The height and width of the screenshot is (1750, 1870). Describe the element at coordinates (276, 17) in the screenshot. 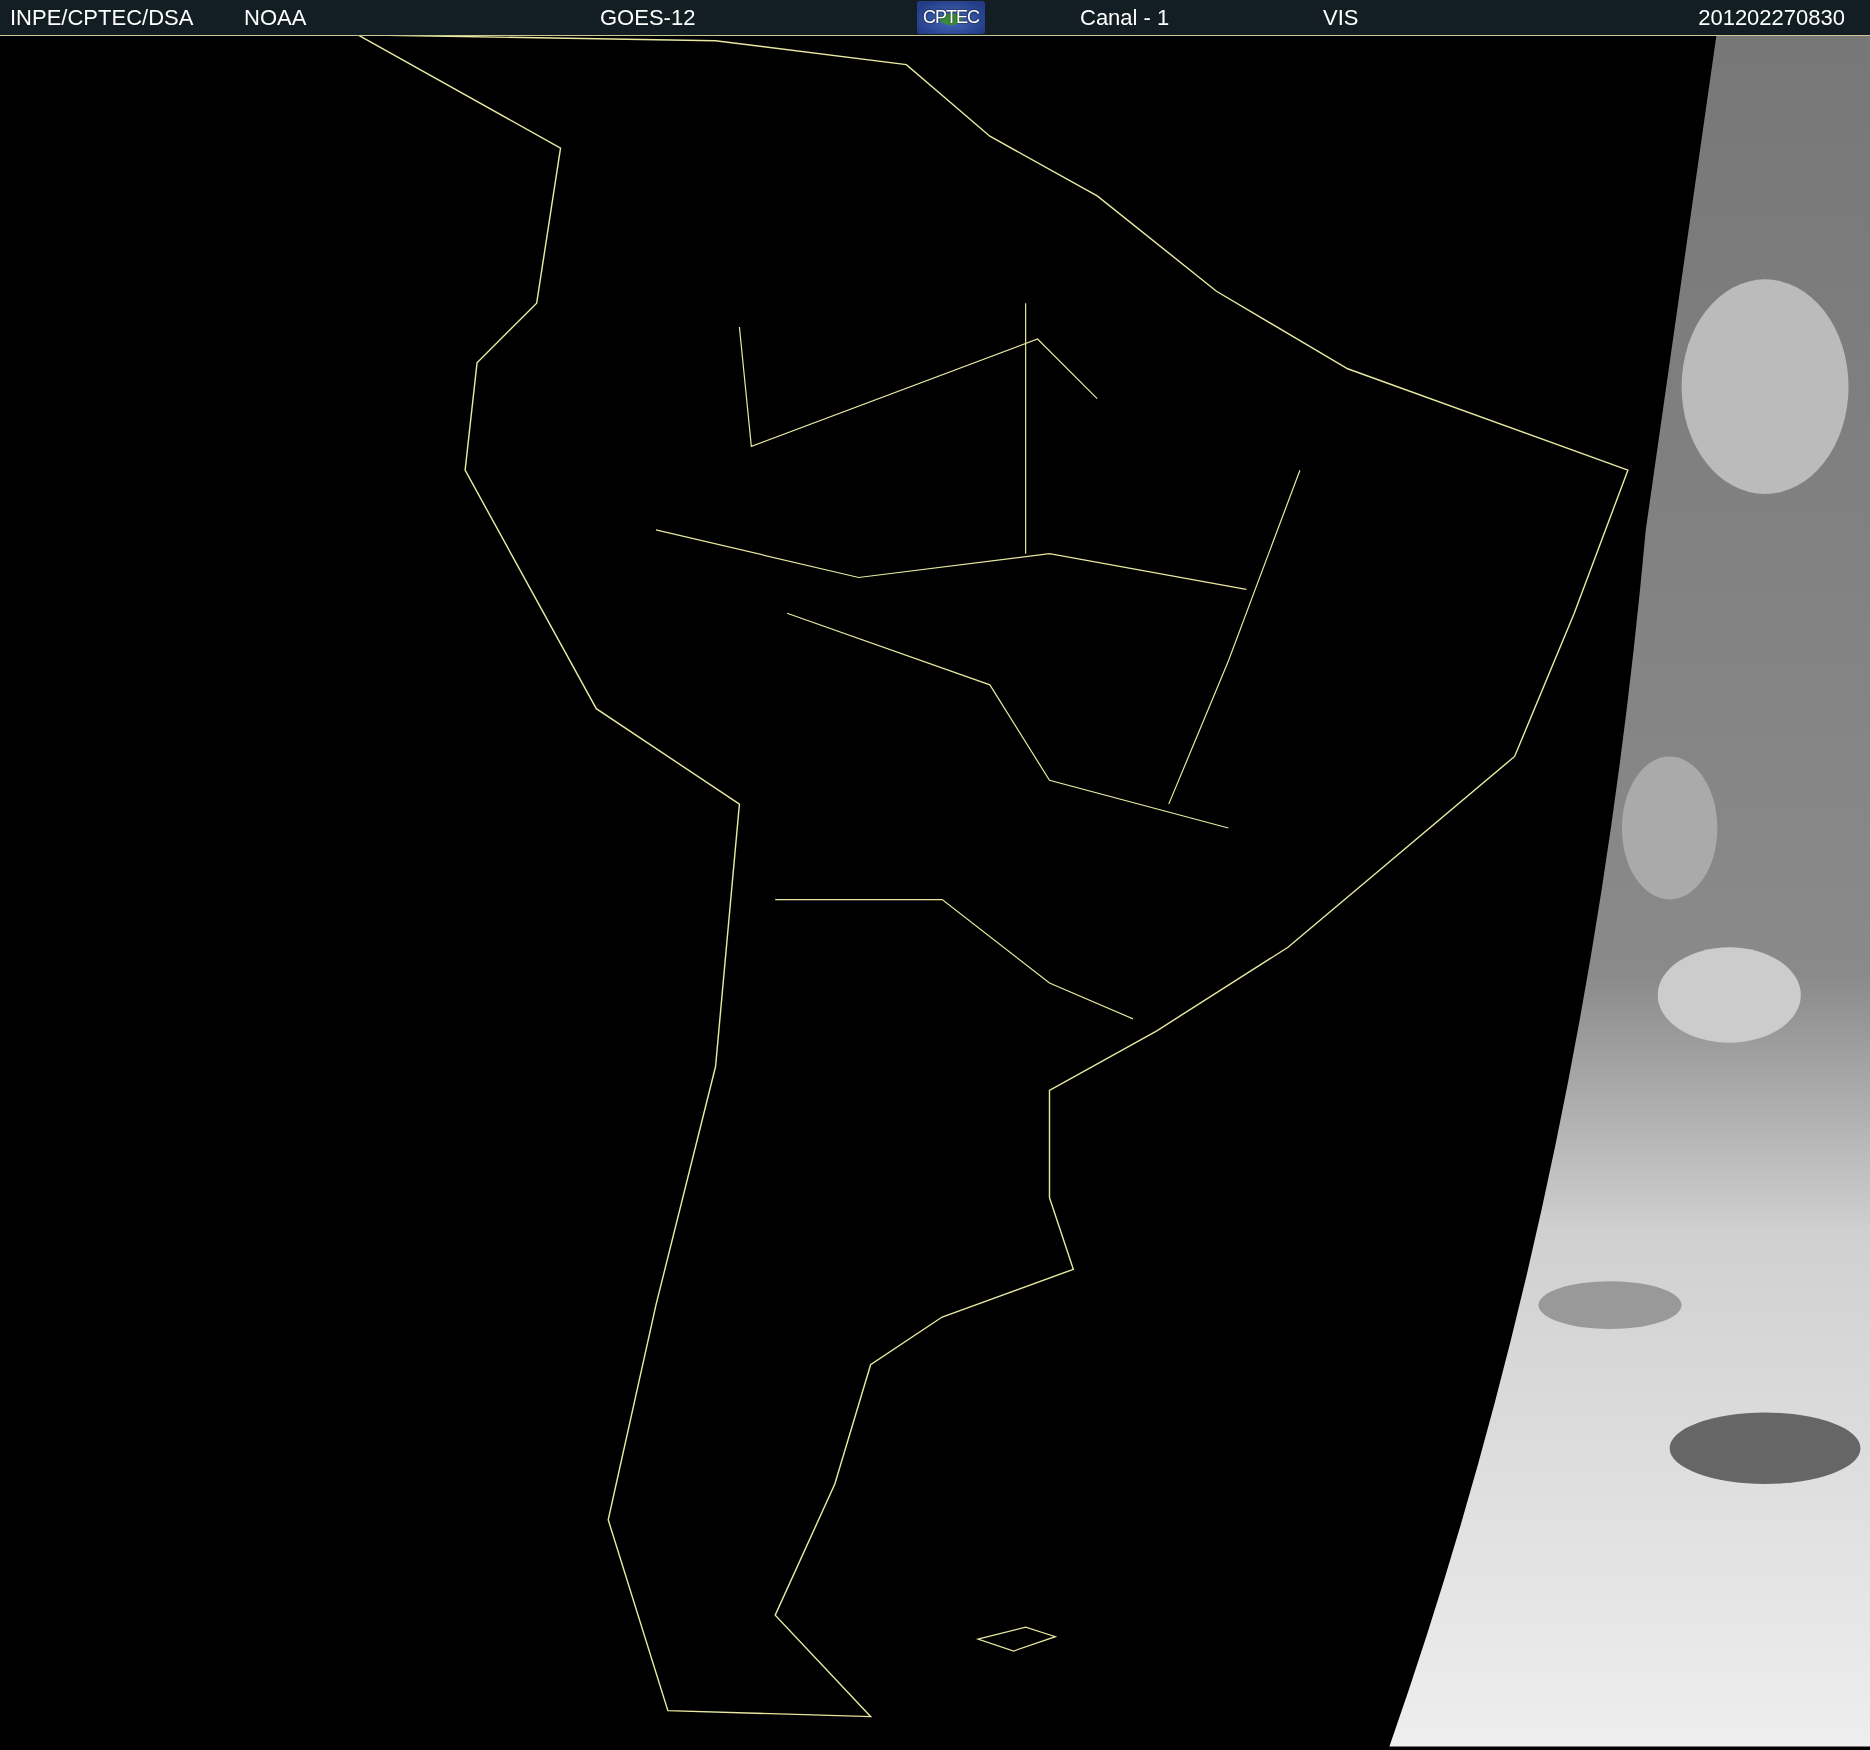

I see `agency-label: NOAA` at that location.